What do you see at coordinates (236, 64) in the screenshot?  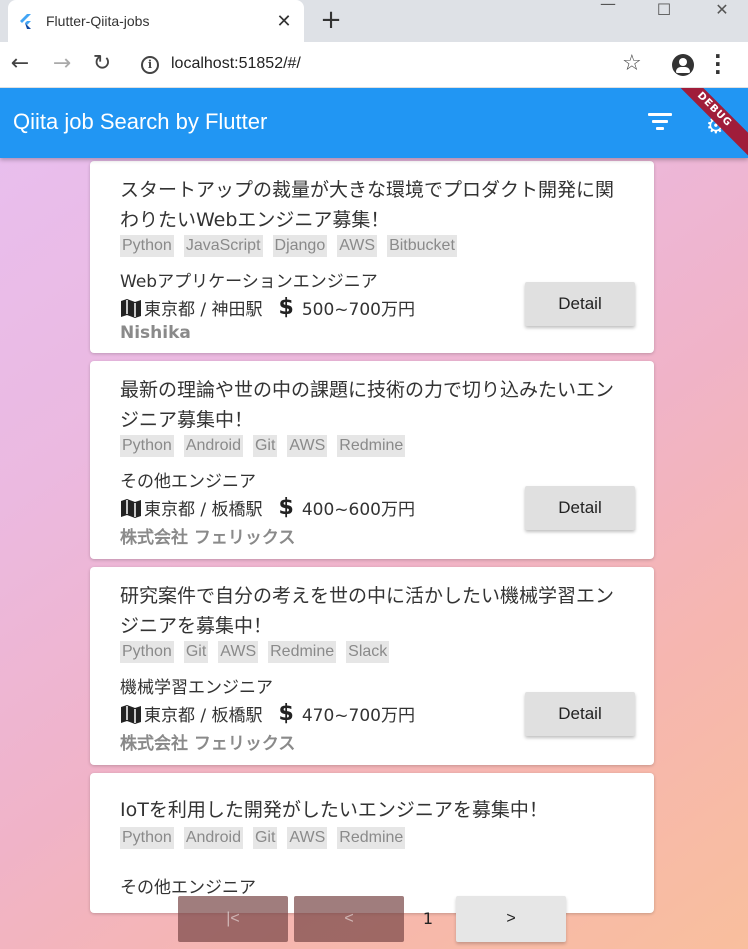 I see `address-bar: localhost:51852/#/` at bounding box center [236, 64].